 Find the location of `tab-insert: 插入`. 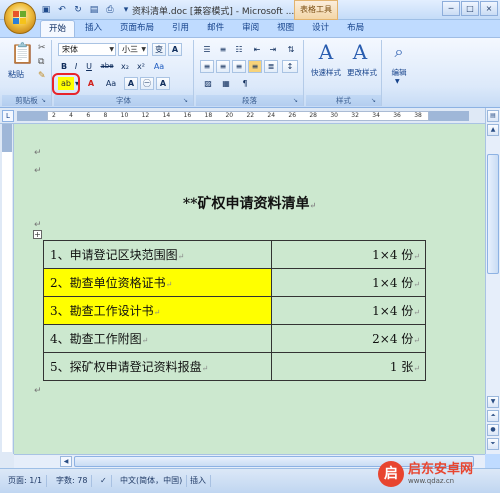

tab-insert: 插入 is located at coordinates (93, 28).